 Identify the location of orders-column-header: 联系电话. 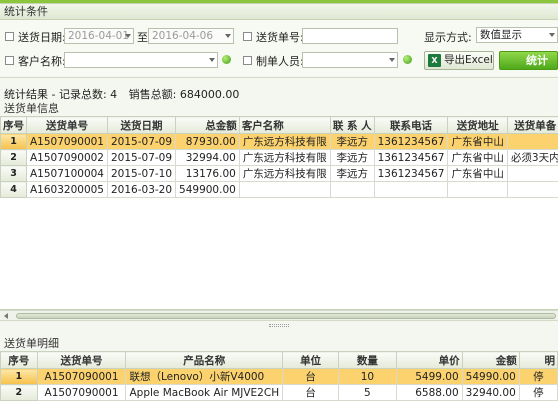
(411, 125).